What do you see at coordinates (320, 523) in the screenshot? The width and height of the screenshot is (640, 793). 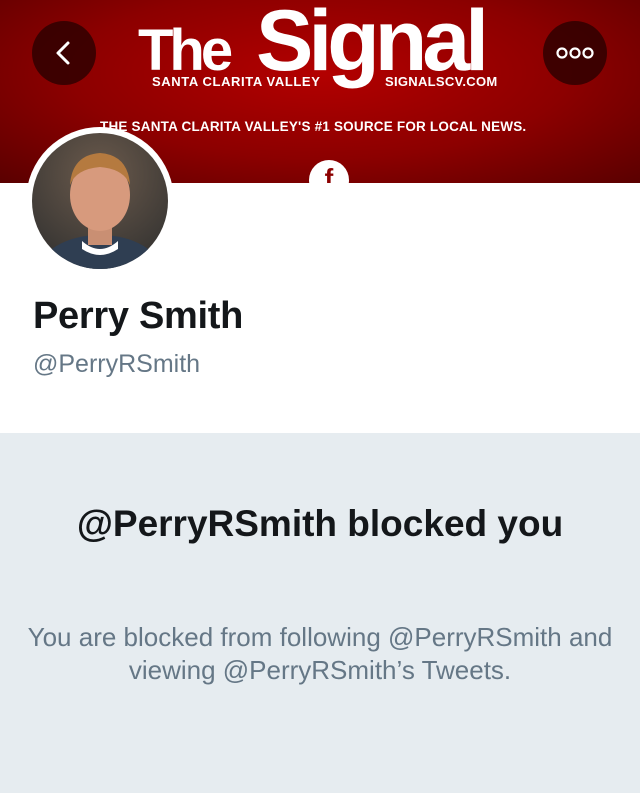 I see `blocked-title: @PerryRSmith blocked you` at bounding box center [320, 523].